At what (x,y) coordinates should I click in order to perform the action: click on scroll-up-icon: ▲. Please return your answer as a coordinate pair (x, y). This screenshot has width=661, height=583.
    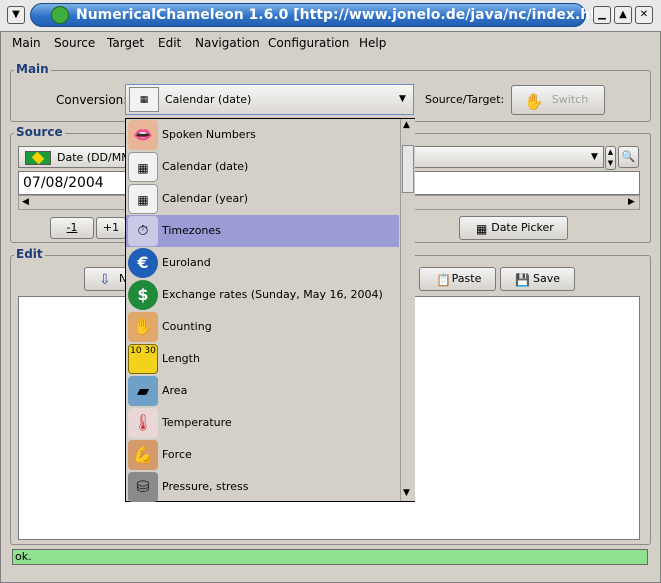
    Looking at the image, I should click on (406, 125).